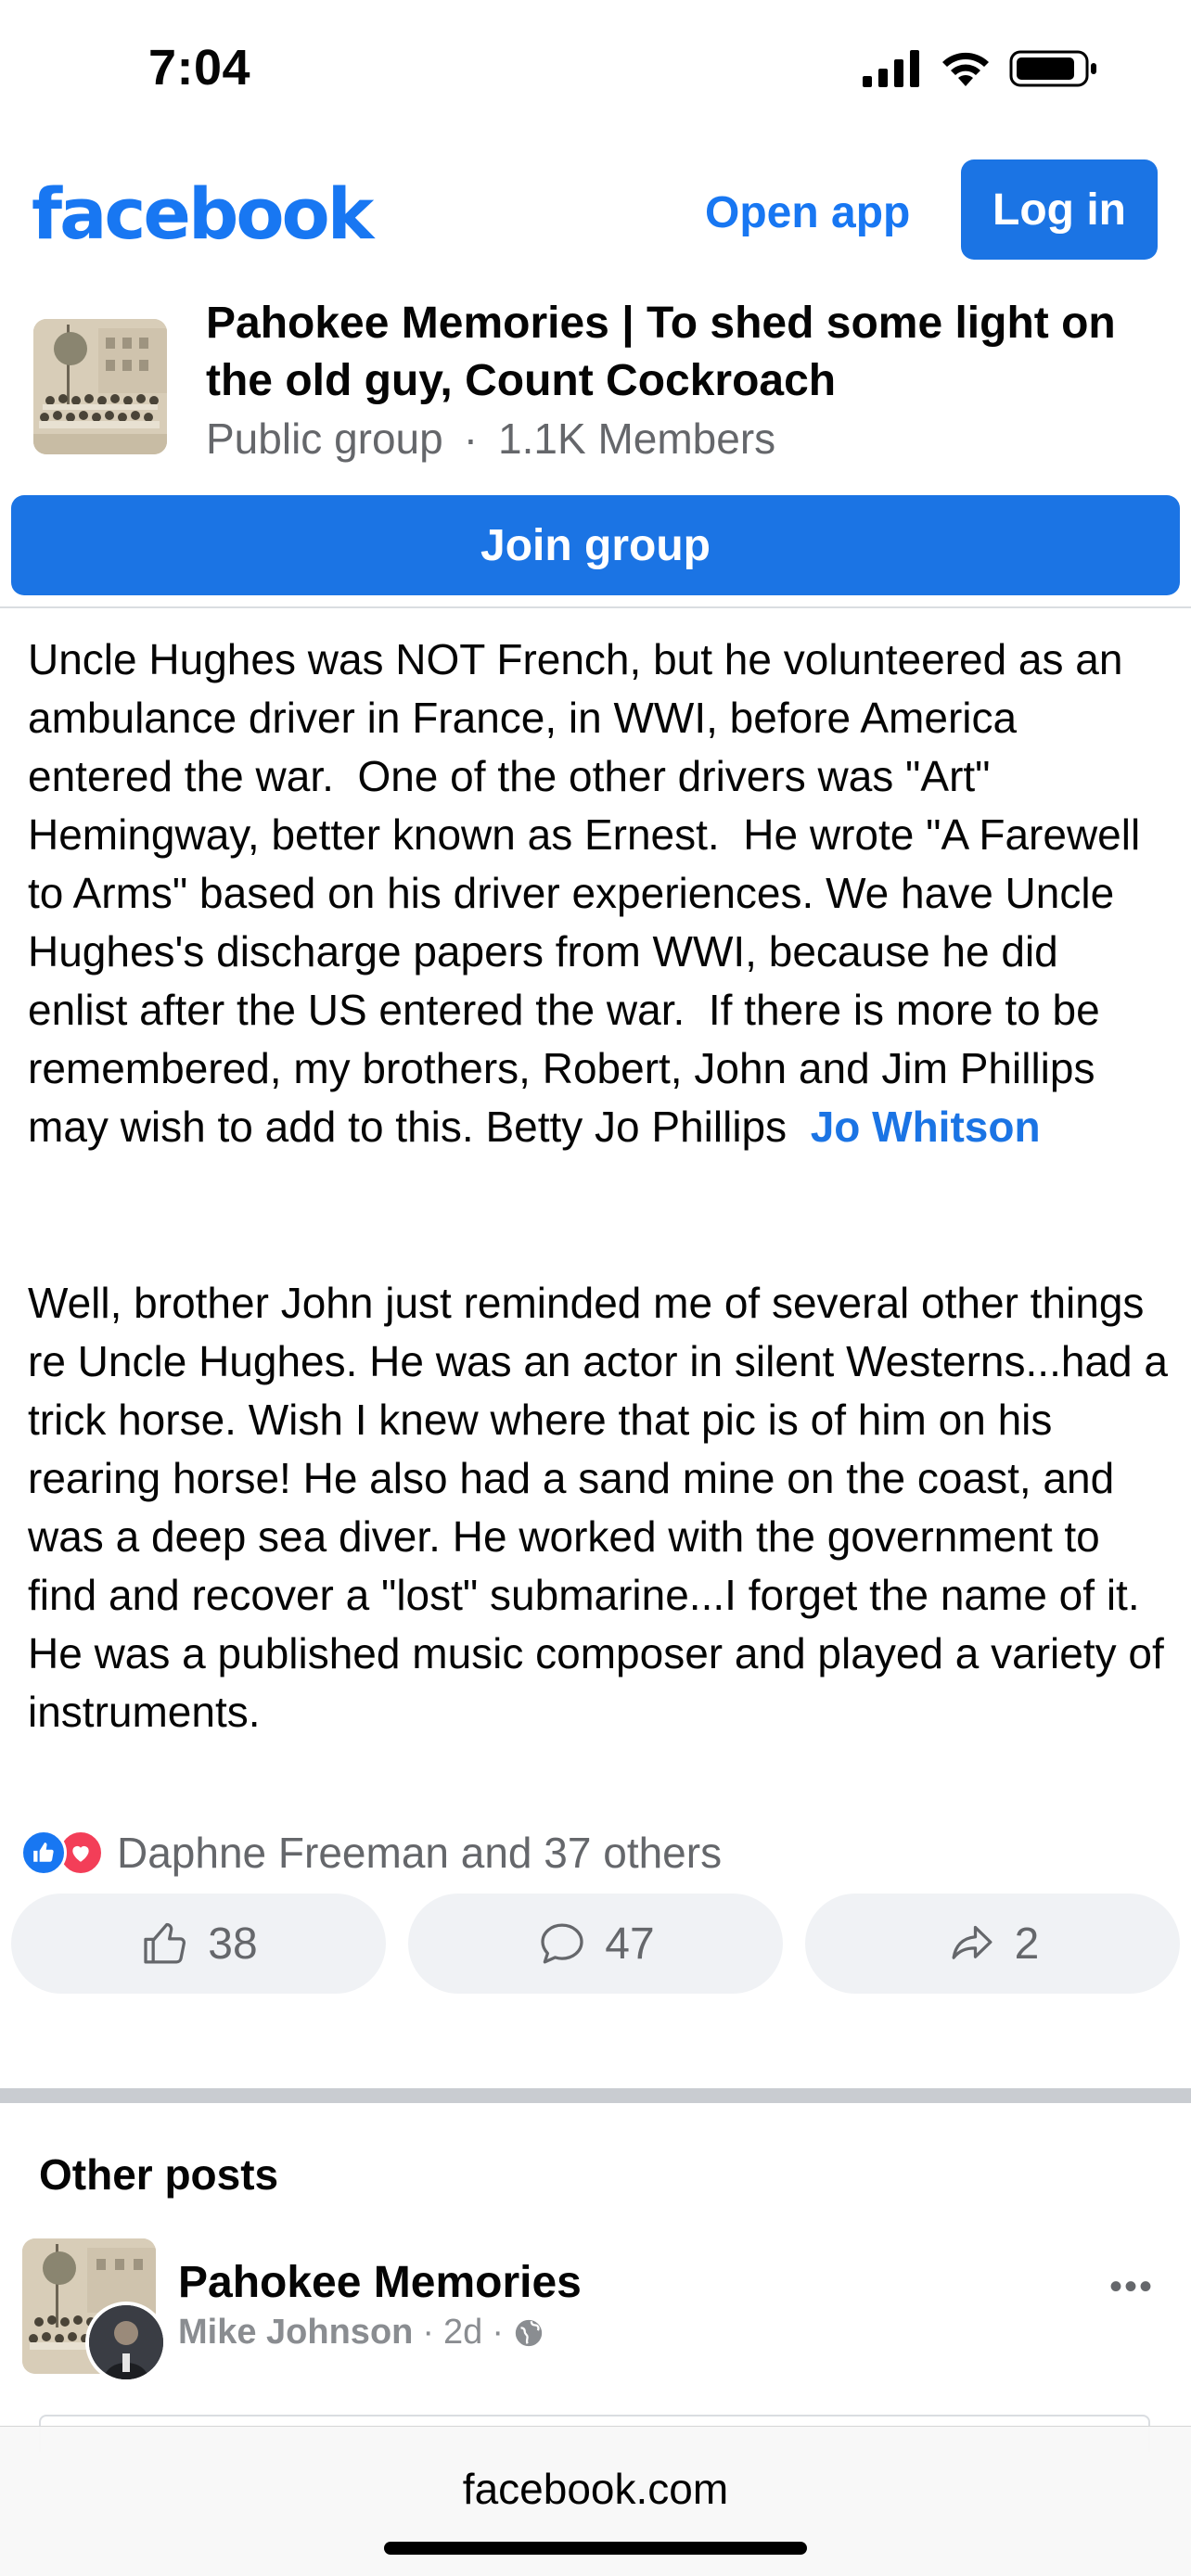 Image resolution: width=1191 pixels, height=2576 pixels. Describe the element at coordinates (100, 386) in the screenshot. I see `group-cover-thumbnail` at that location.